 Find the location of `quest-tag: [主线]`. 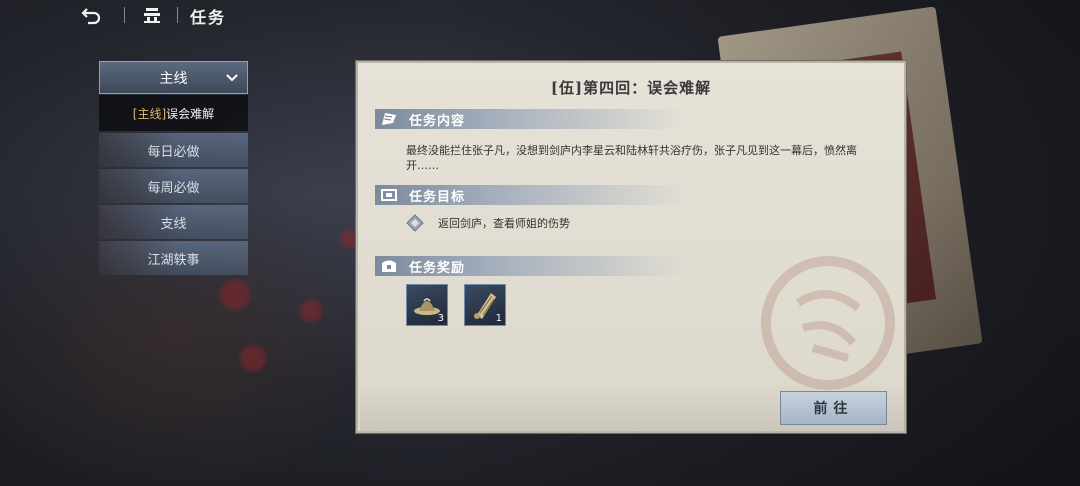

quest-tag: [主线] is located at coordinates (149, 113).